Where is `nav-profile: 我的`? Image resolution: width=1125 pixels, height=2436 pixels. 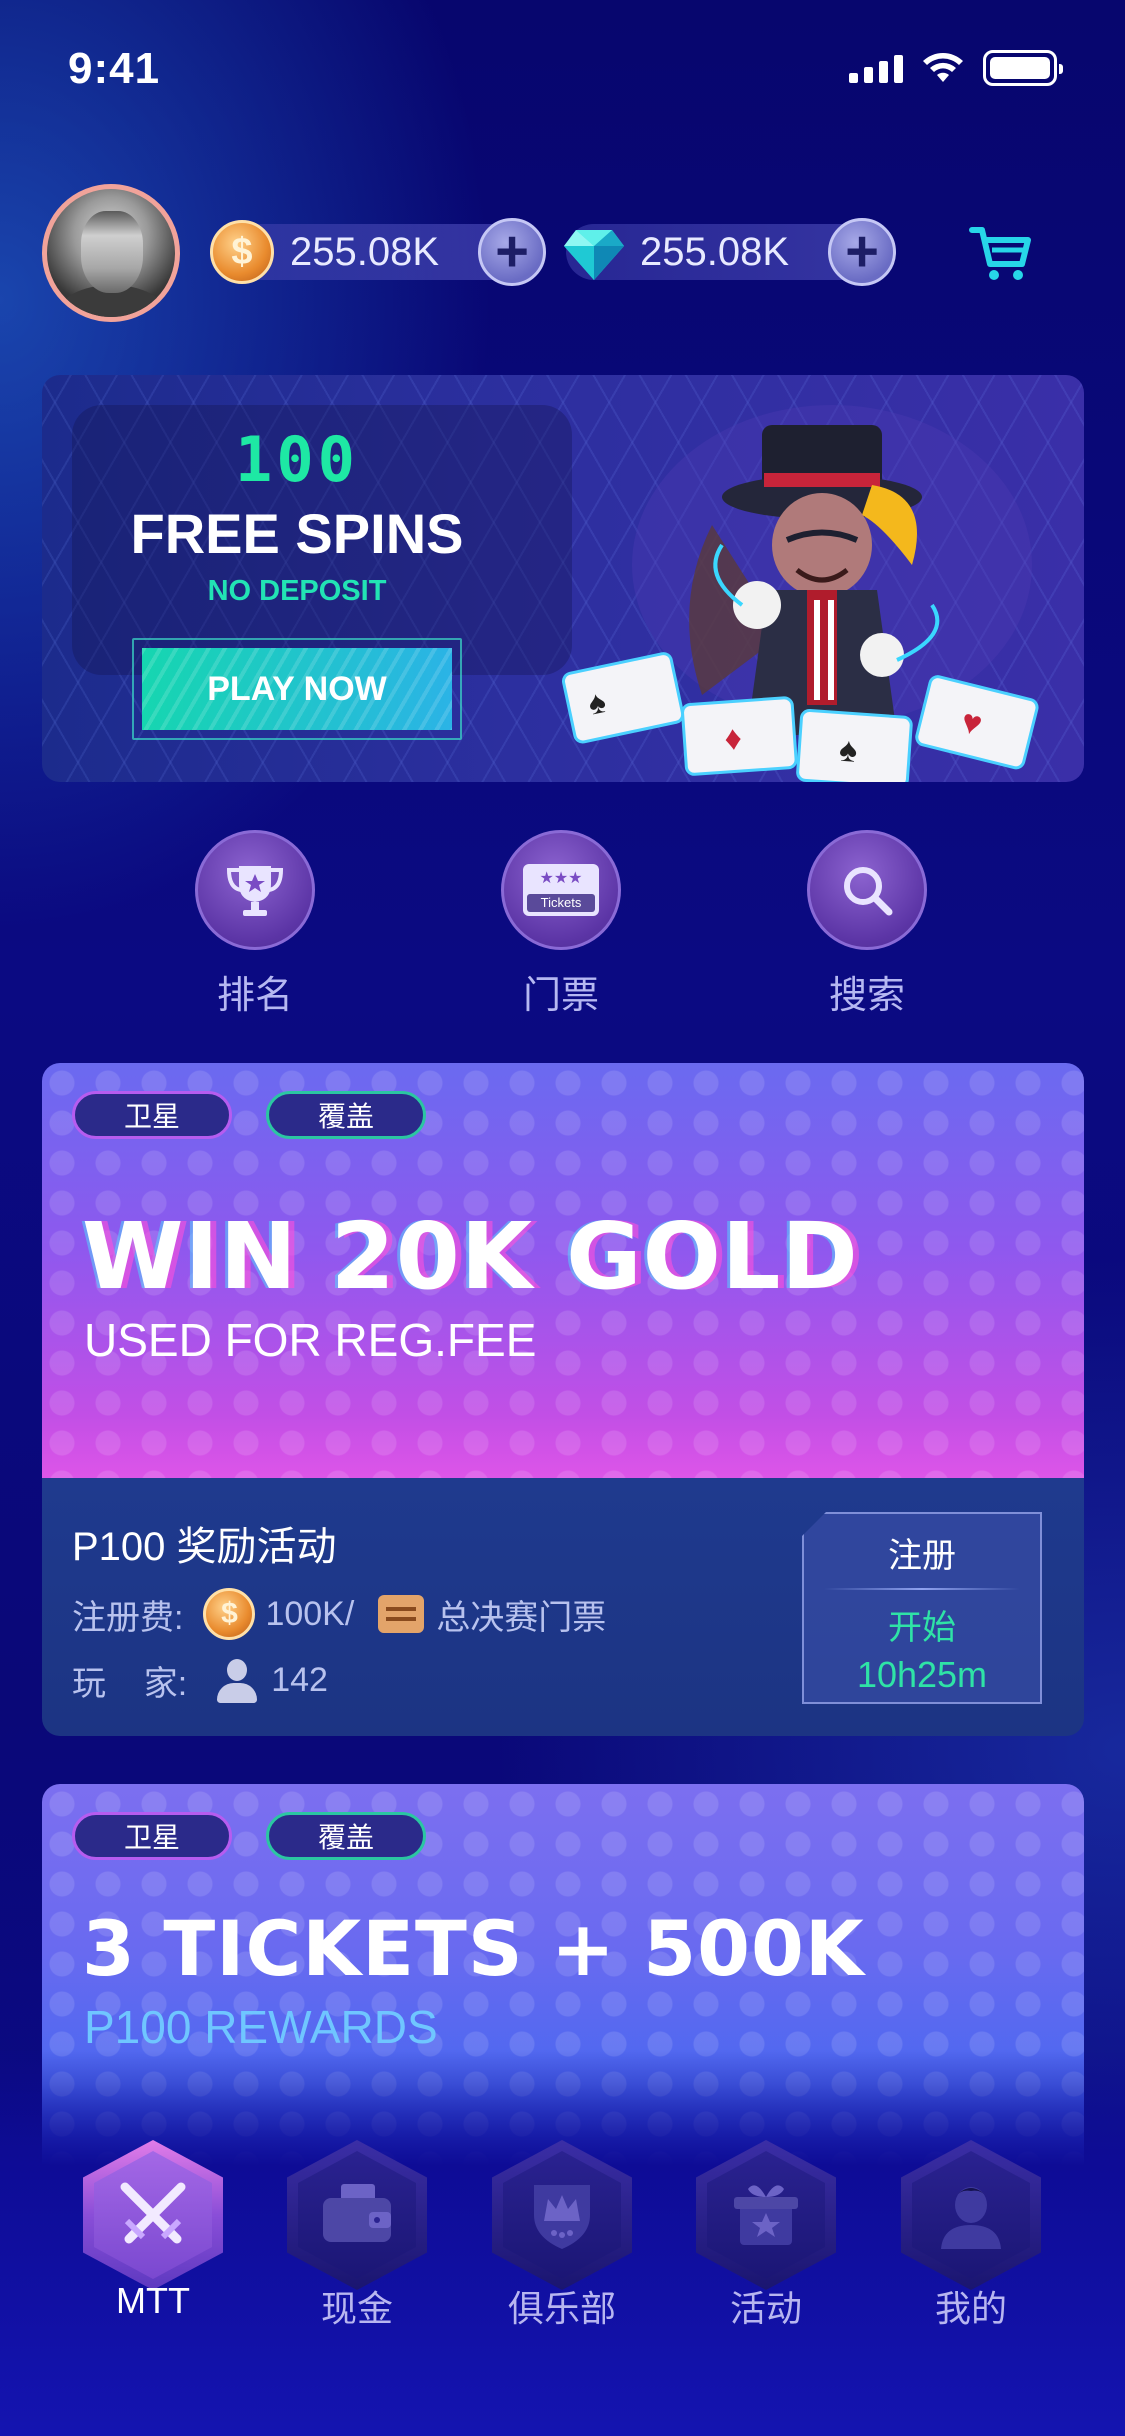 nav-profile: 我的 is located at coordinates (971, 2234).